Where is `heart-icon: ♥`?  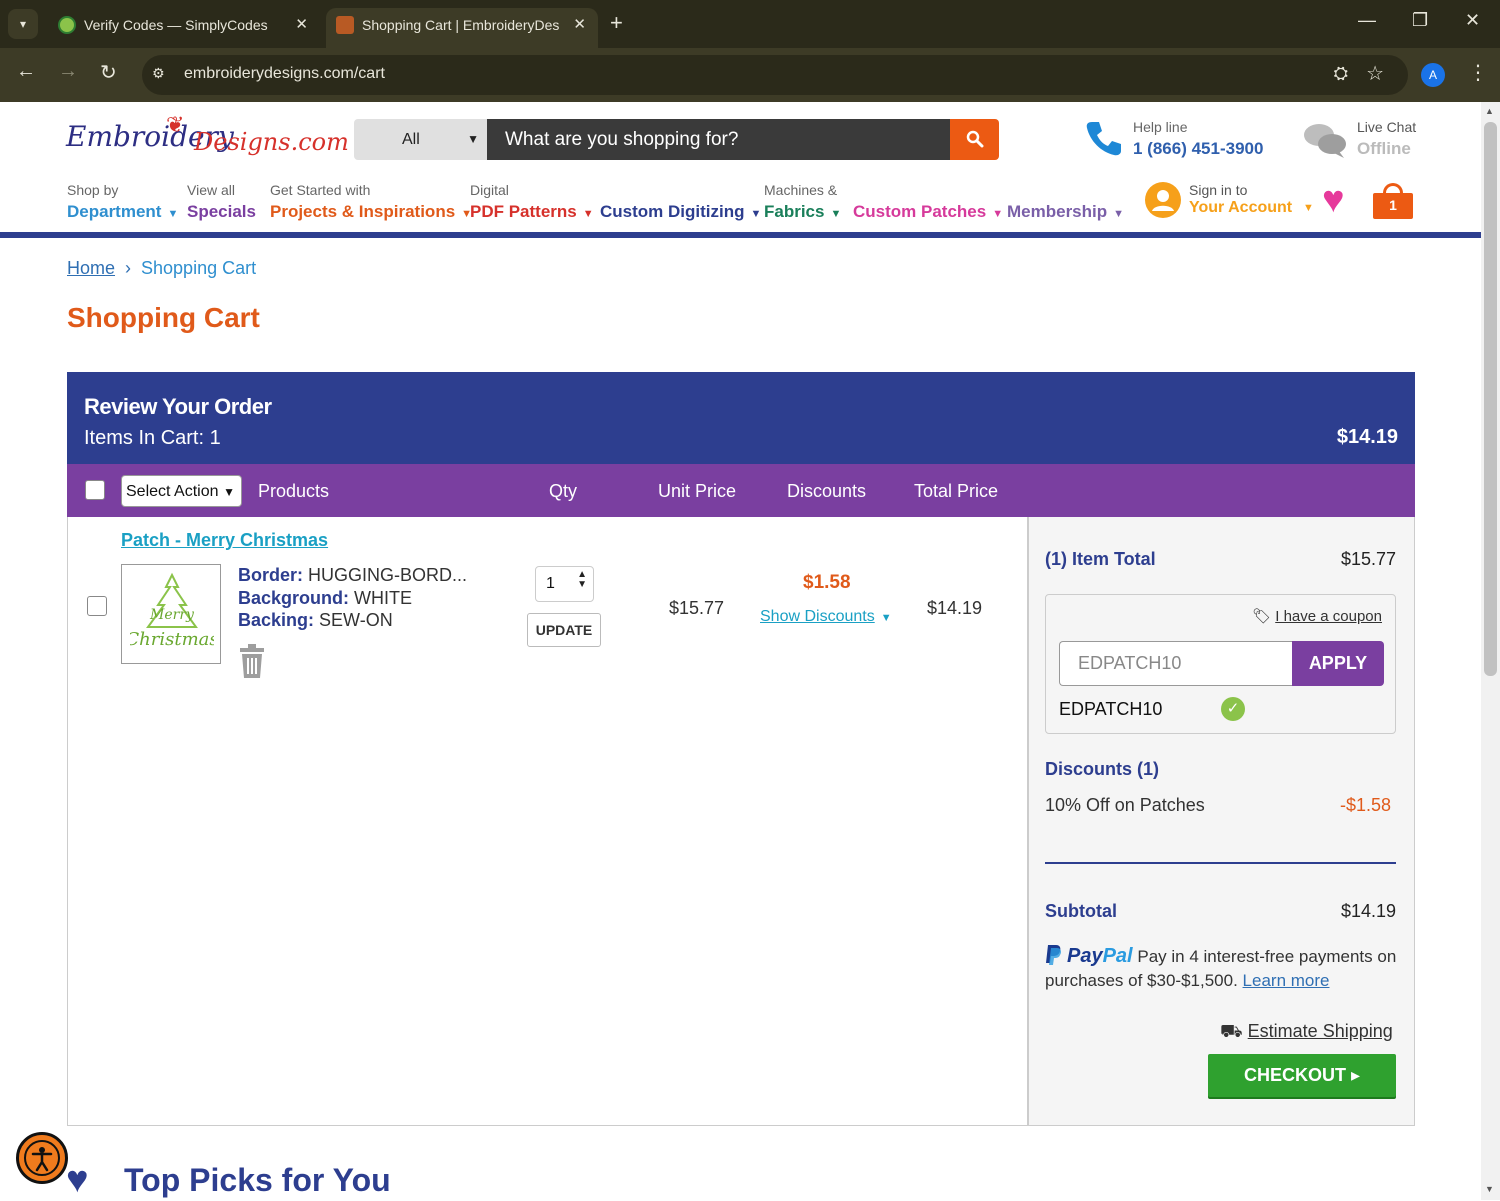
heart-icon: ♥ is located at coordinates (77, 1180).